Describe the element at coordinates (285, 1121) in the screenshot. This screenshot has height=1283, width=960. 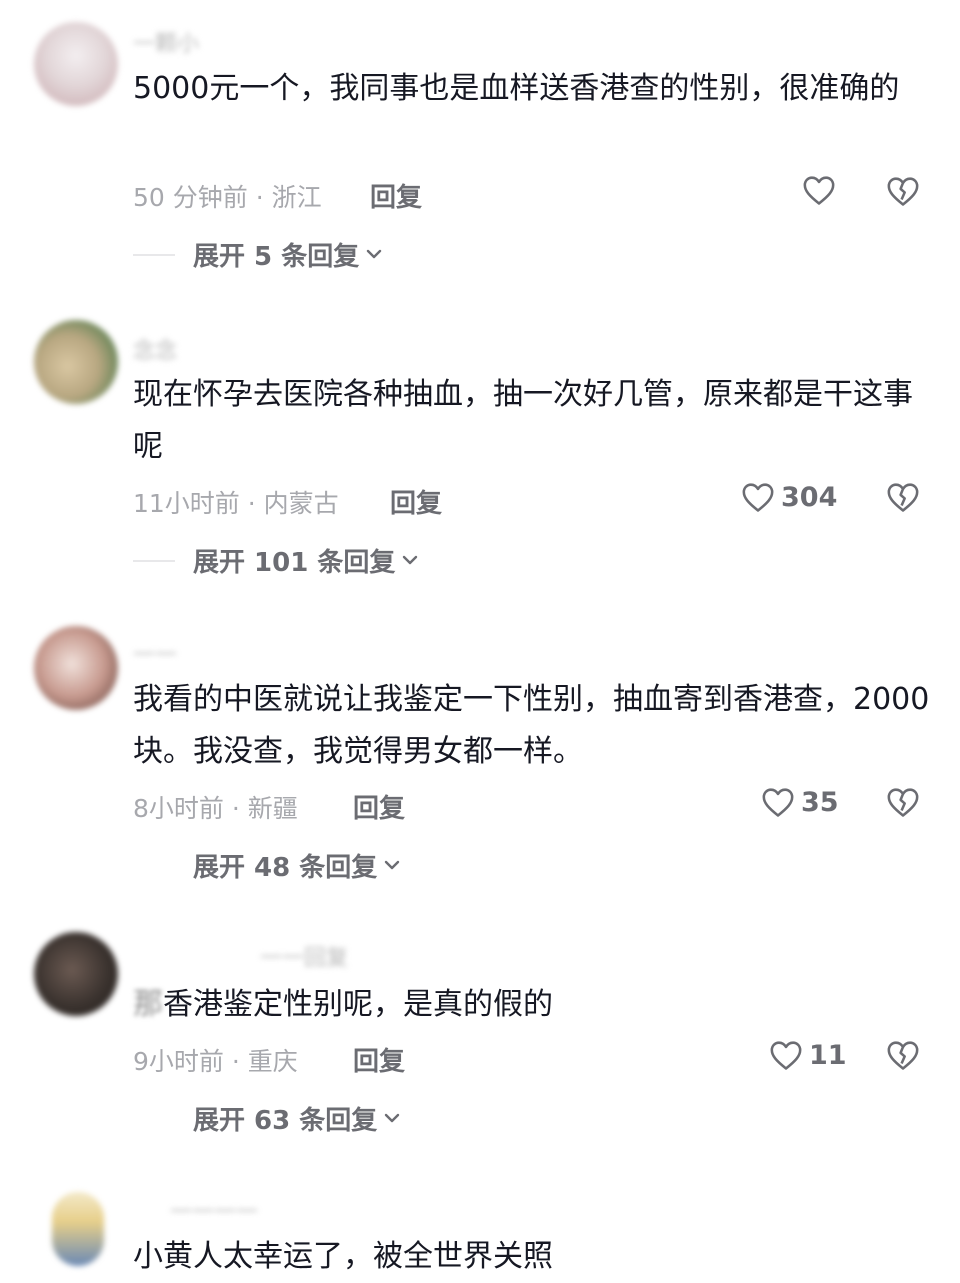
I see `expand-replies-label: 展开 63 条回复` at that location.